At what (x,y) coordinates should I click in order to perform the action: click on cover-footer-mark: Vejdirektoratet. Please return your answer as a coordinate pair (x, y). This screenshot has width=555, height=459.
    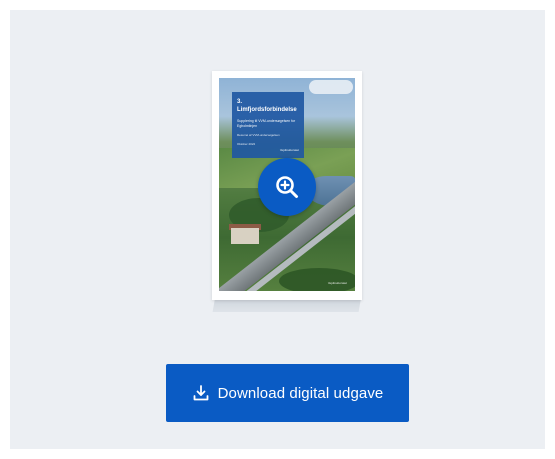
    Looking at the image, I should click on (337, 283).